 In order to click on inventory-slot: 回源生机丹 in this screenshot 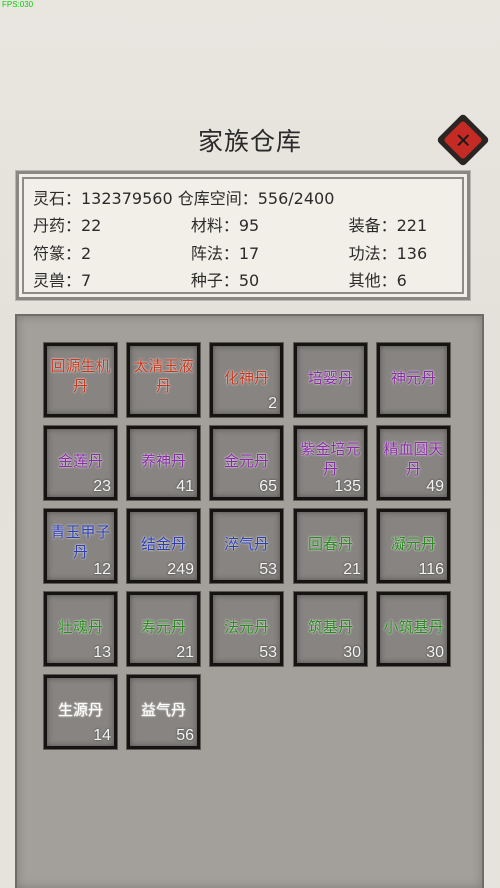, I will do `click(80, 380)`.